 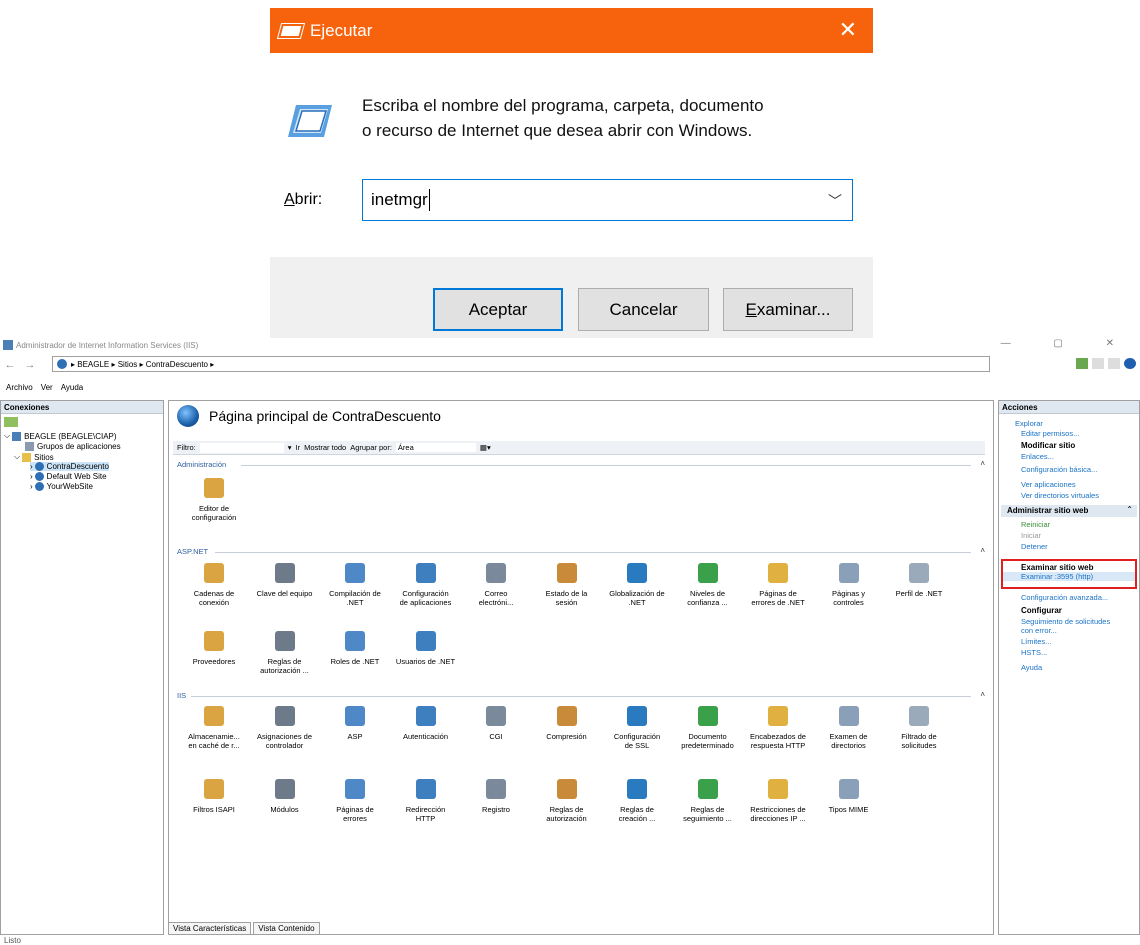 What do you see at coordinates (60, 436) in the screenshot?
I see `tree-server: ⌵ BEAGLE (BEAGLE\CIAP)` at bounding box center [60, 436].